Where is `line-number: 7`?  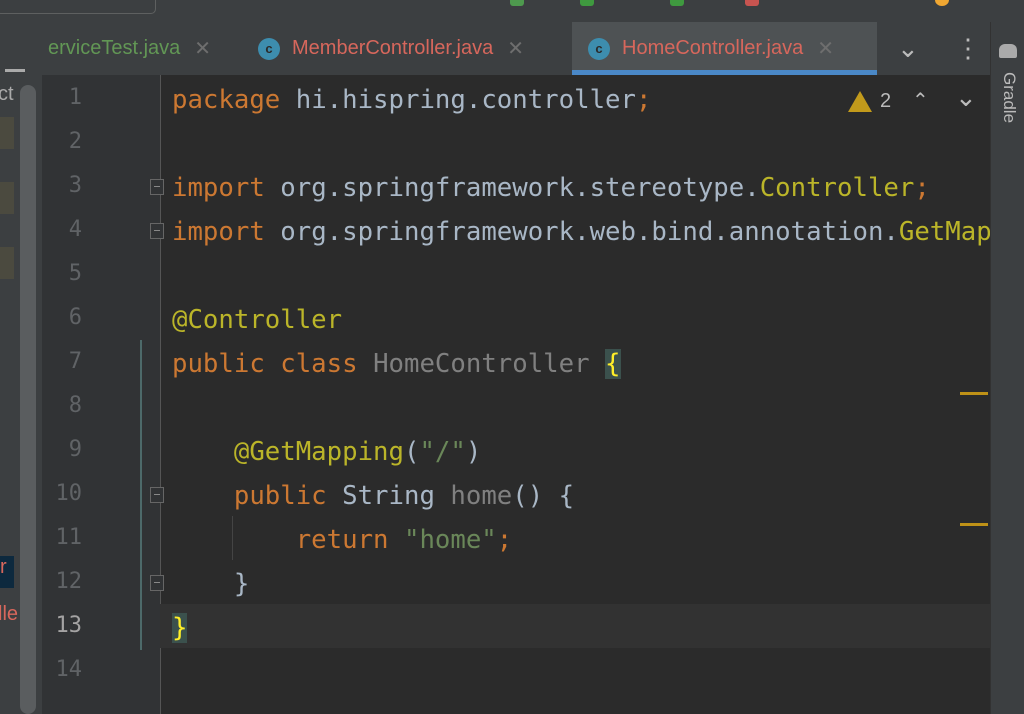 line-number: 7 is located at coordinates (75, 361).